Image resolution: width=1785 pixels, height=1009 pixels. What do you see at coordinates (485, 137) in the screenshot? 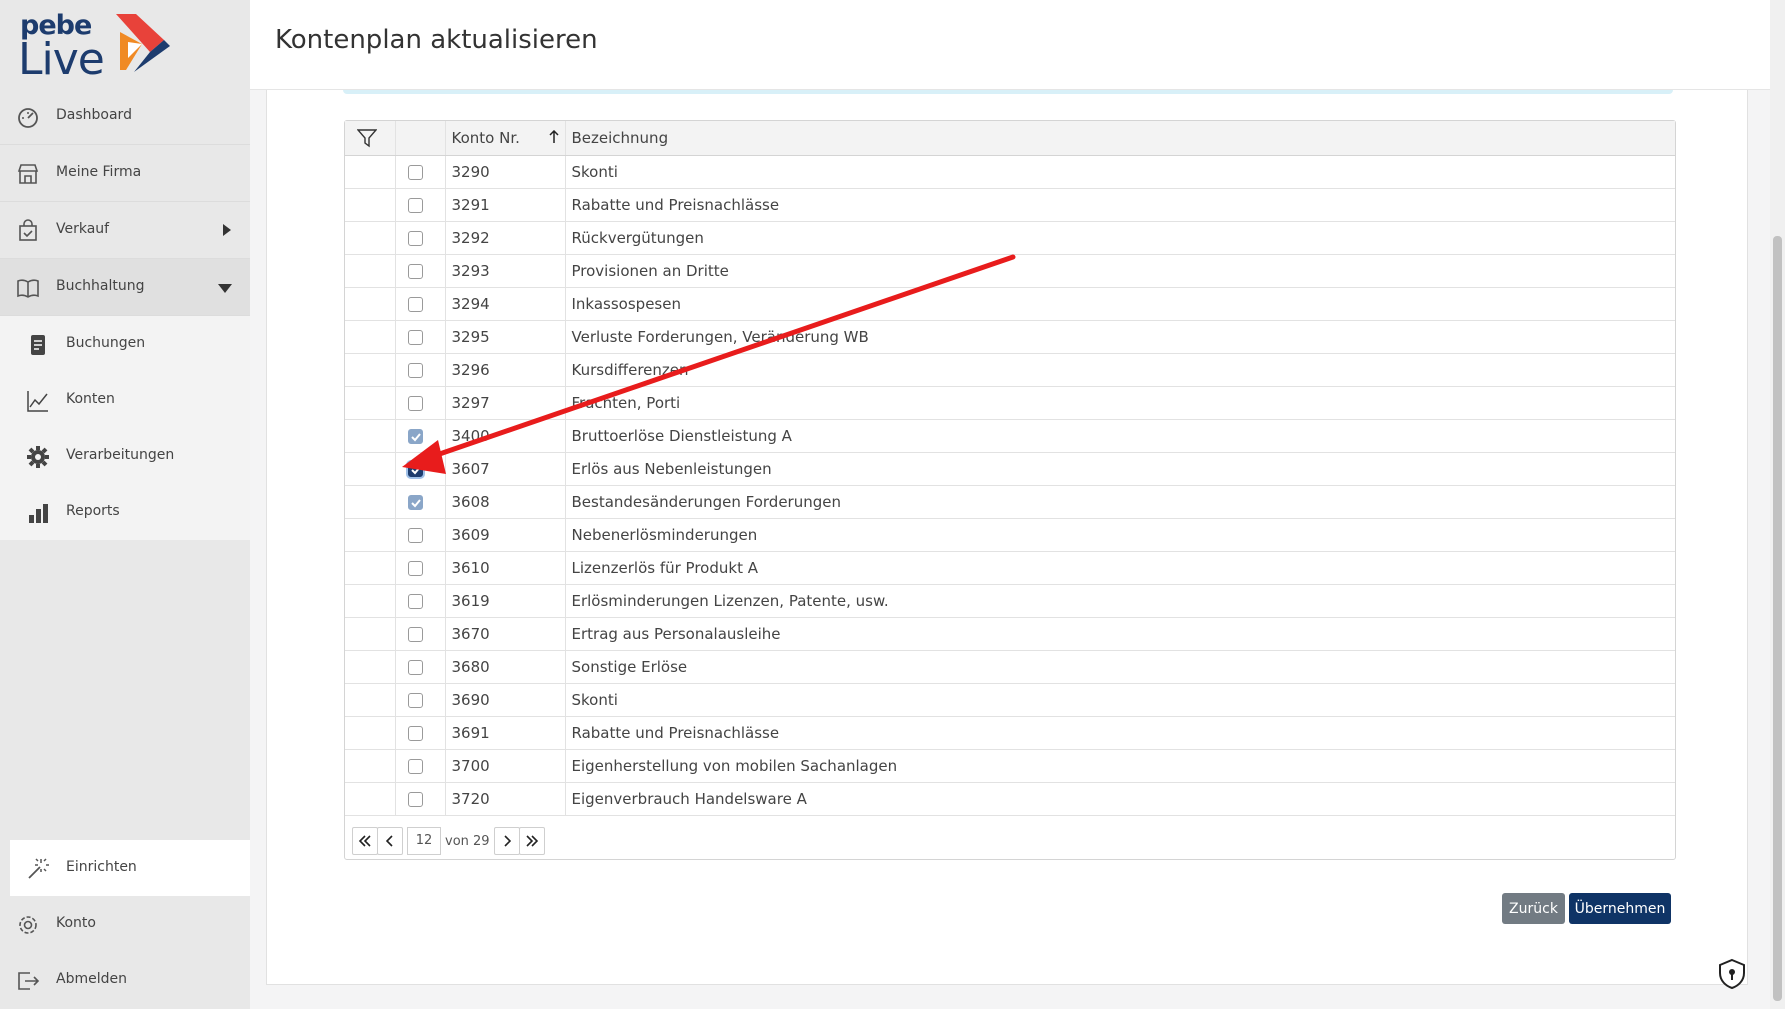
I see `column-label: Konto Nr.` at bounding box center [485, 137].